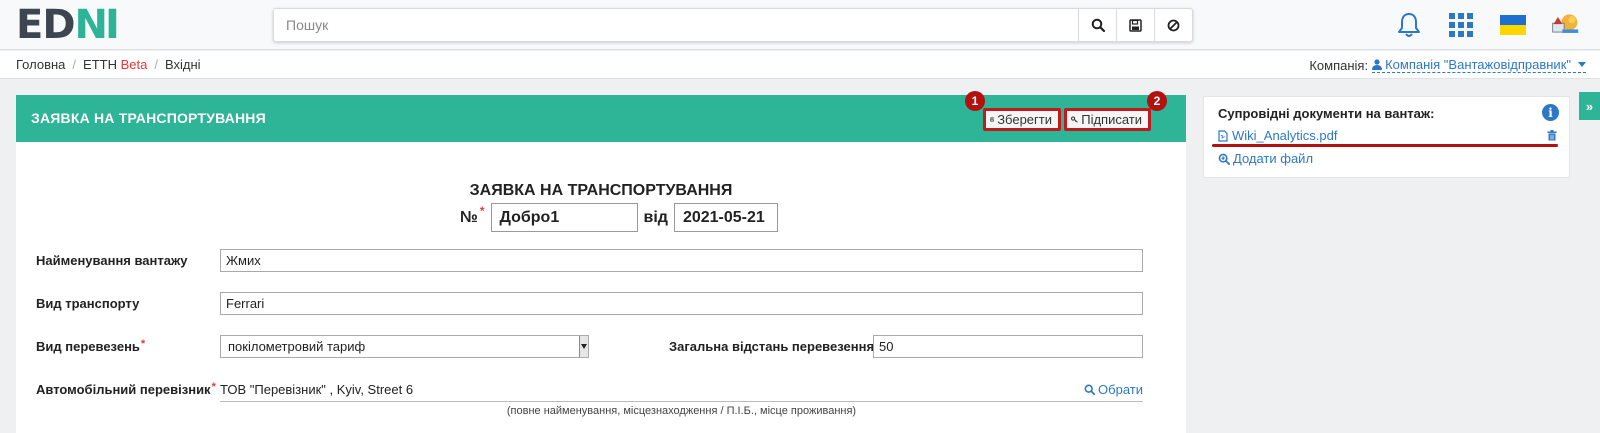  Describe the element at coordinates (681, 260) in the screenshot. I see `cargo-name-field: Жмих` at that location.